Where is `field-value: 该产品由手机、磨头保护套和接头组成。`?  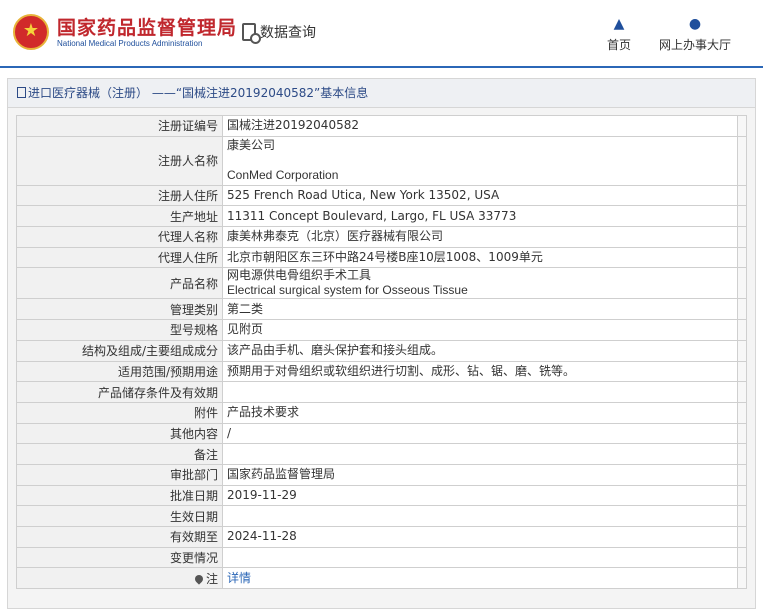
field-value: 该产品由手机、磨头保护套和接头组成。 is located at coordinates (480, 350).